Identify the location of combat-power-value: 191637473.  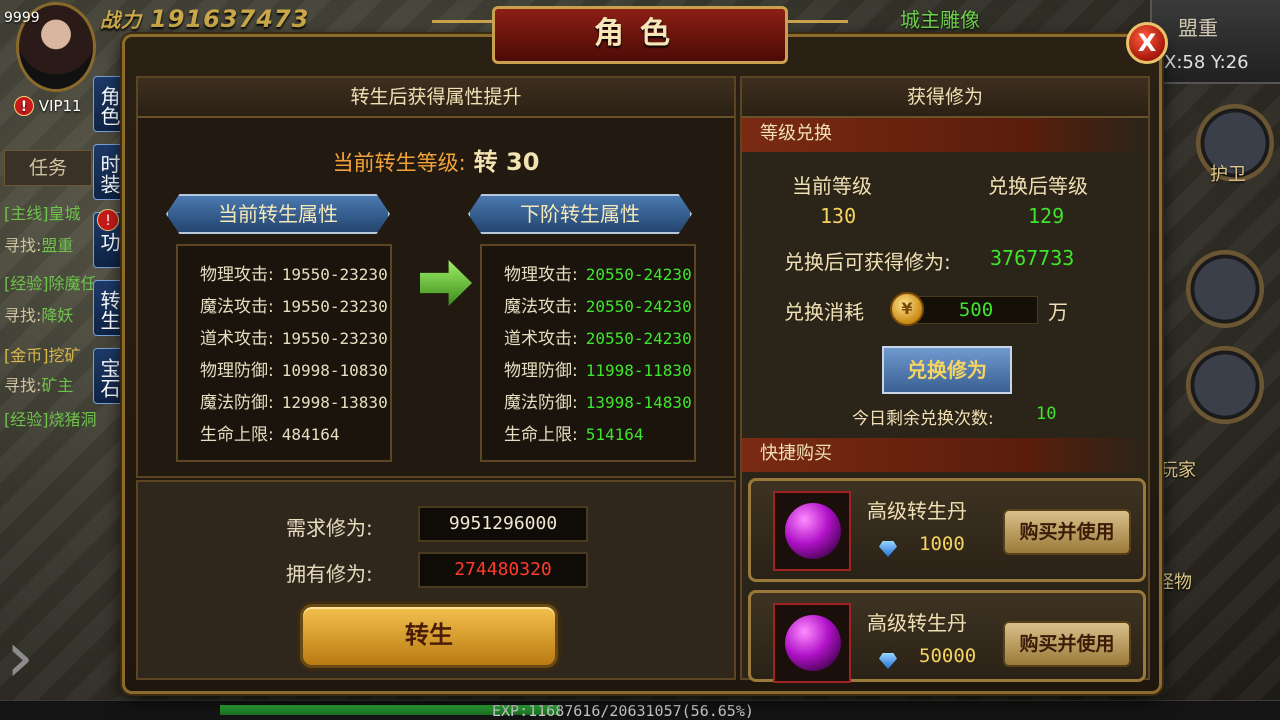
(230, 19).